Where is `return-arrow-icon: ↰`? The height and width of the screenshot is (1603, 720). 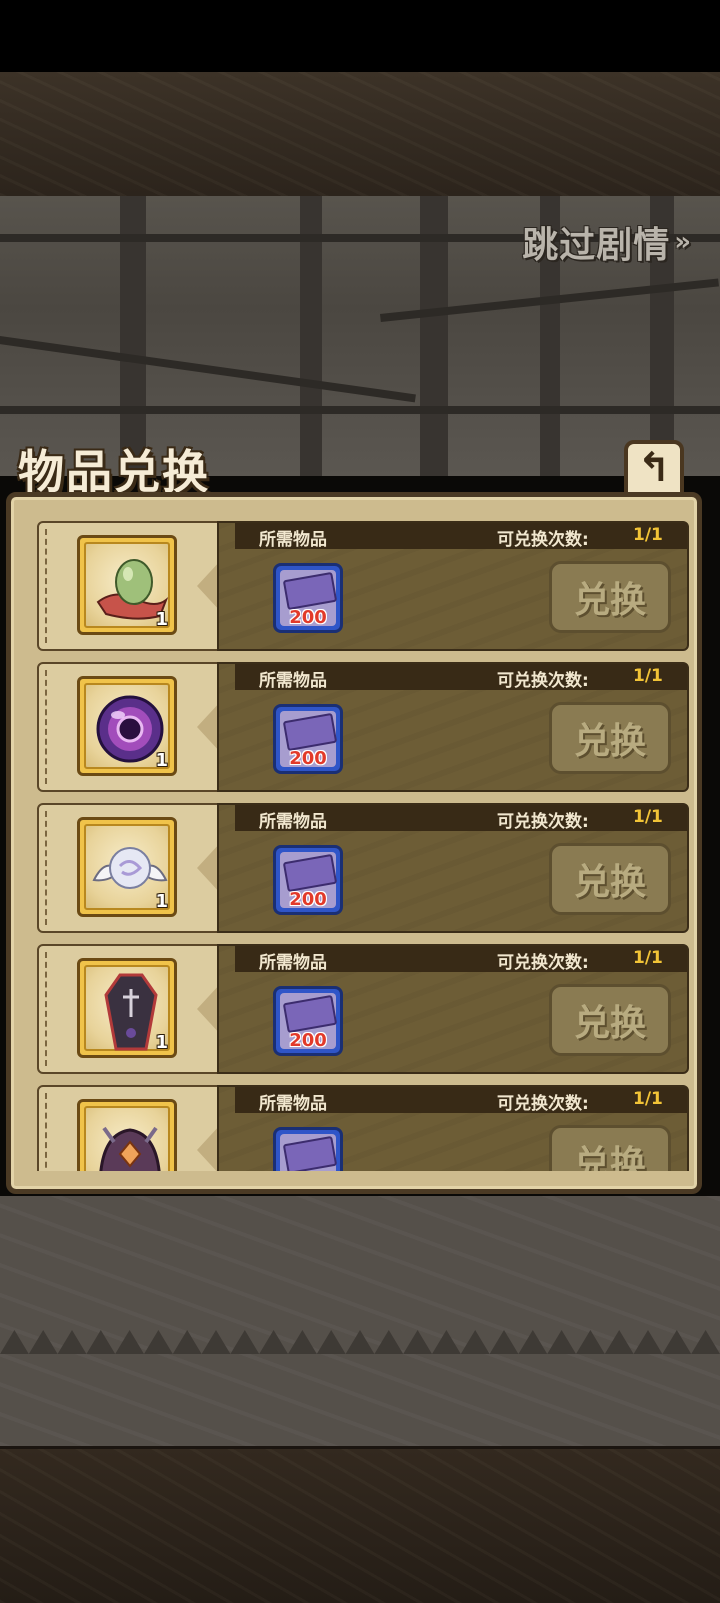 return-arrow-icon: ↰ is located at coordinates (654, 468).